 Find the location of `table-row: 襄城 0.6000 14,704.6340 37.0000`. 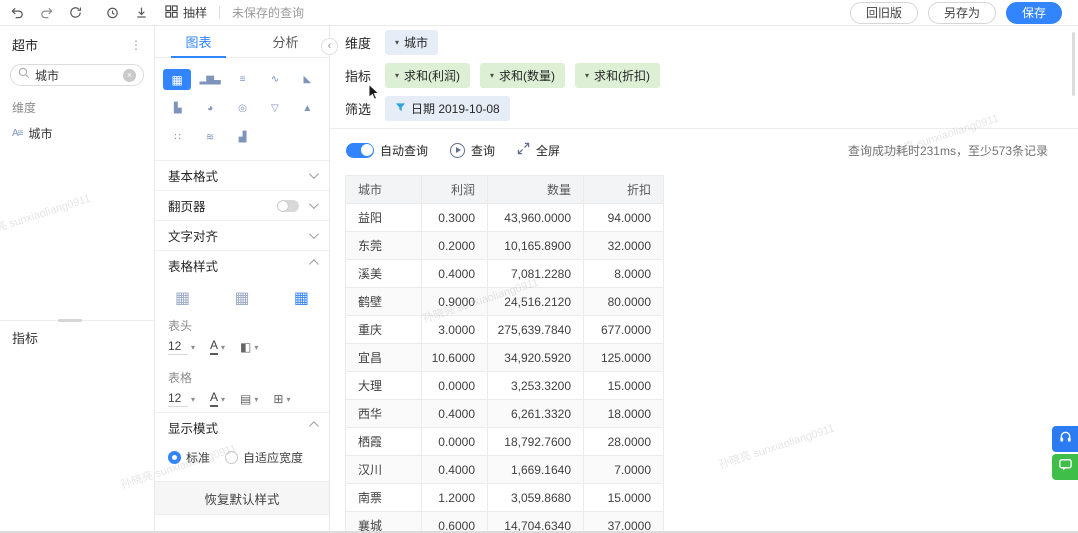

table-row: 襄城 0.6000 14,704.6340 37.0000 is located at coordinates (504, 521).